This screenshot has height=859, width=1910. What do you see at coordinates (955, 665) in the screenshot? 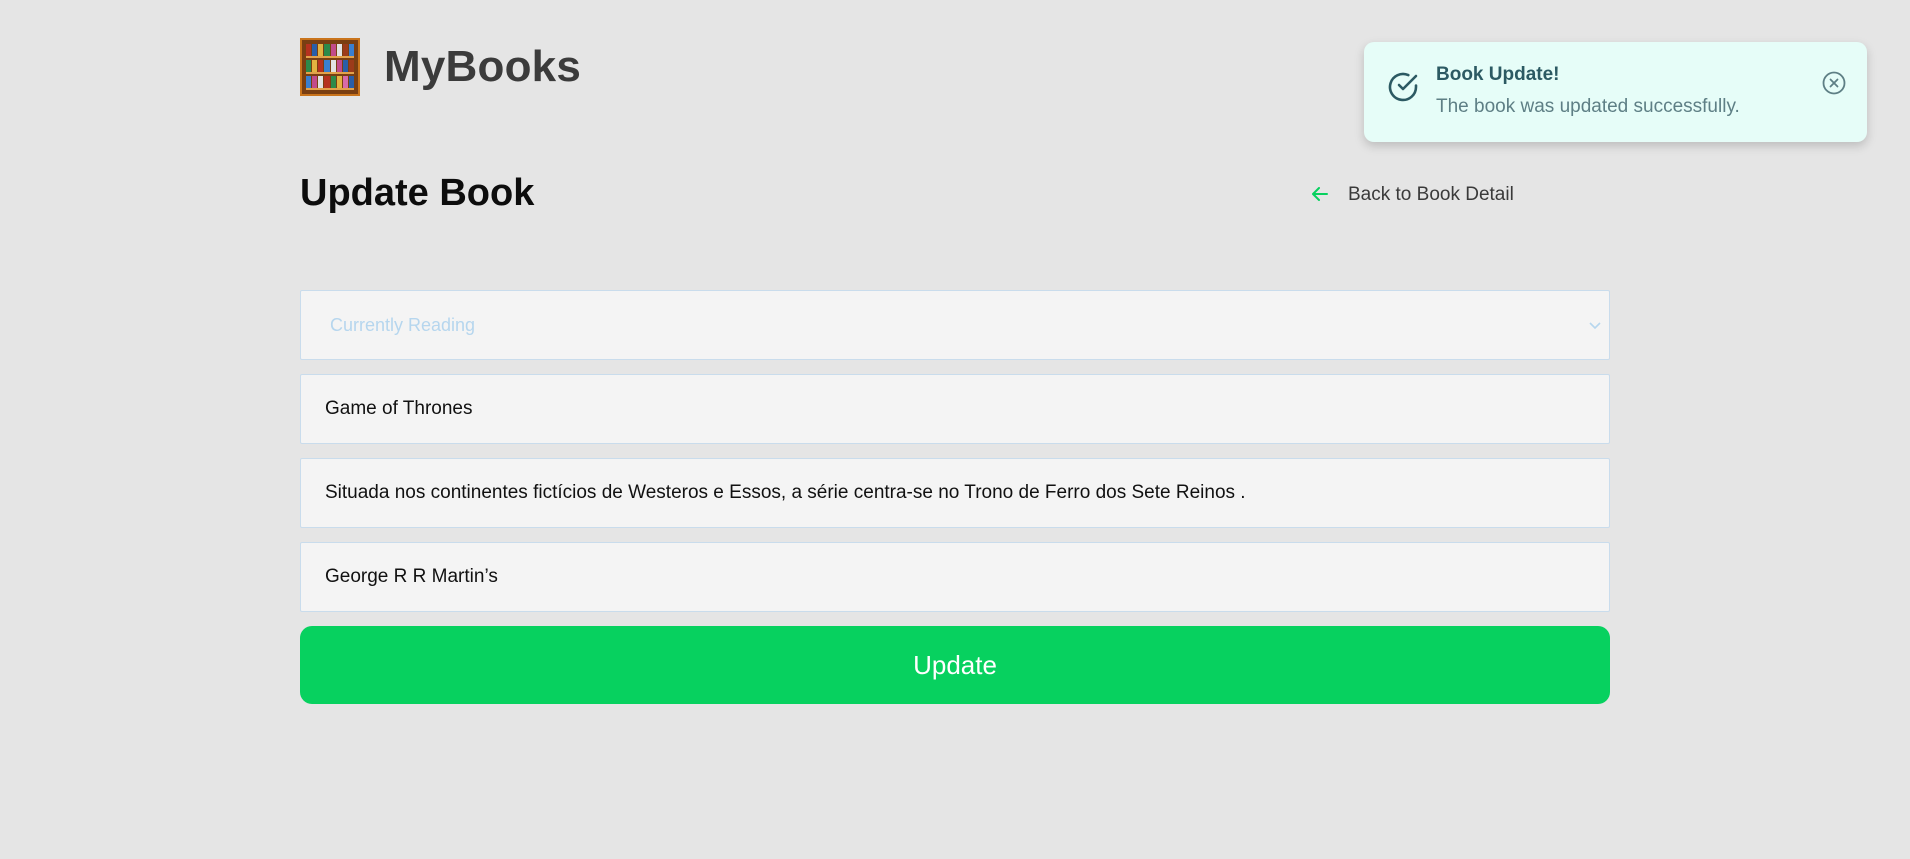
I see `update-button: Update` at bounding box center [955, 665].